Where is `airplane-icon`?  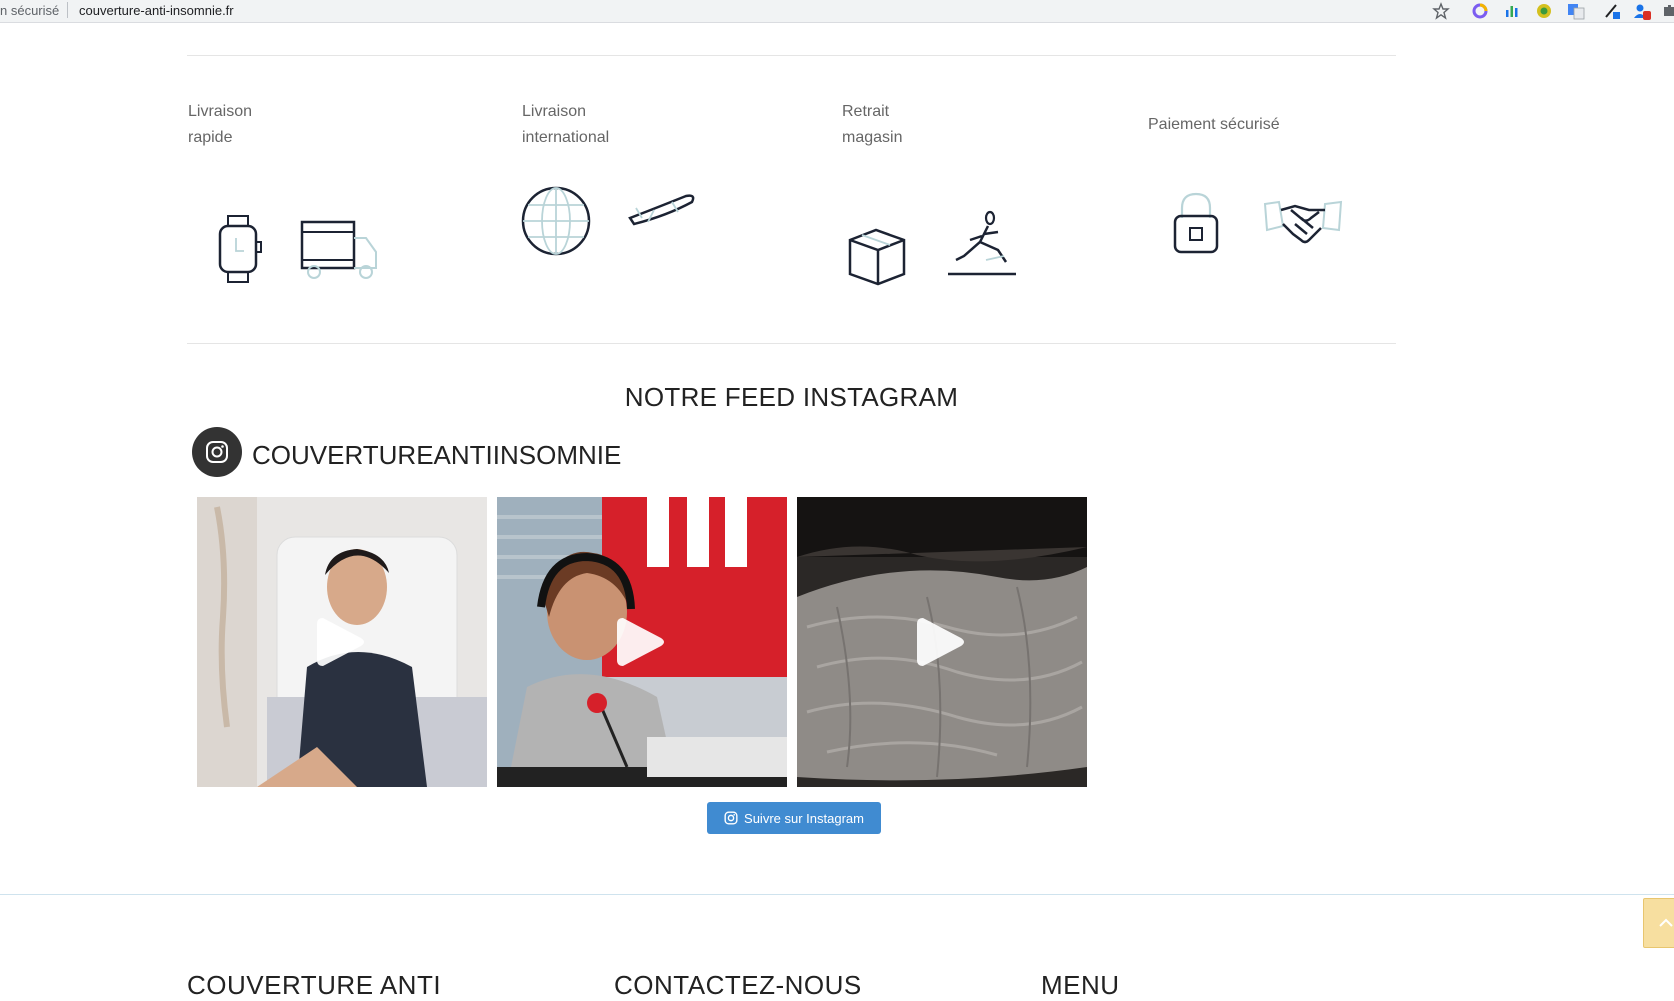
airplane-icon is located at coordinates (661, 210).